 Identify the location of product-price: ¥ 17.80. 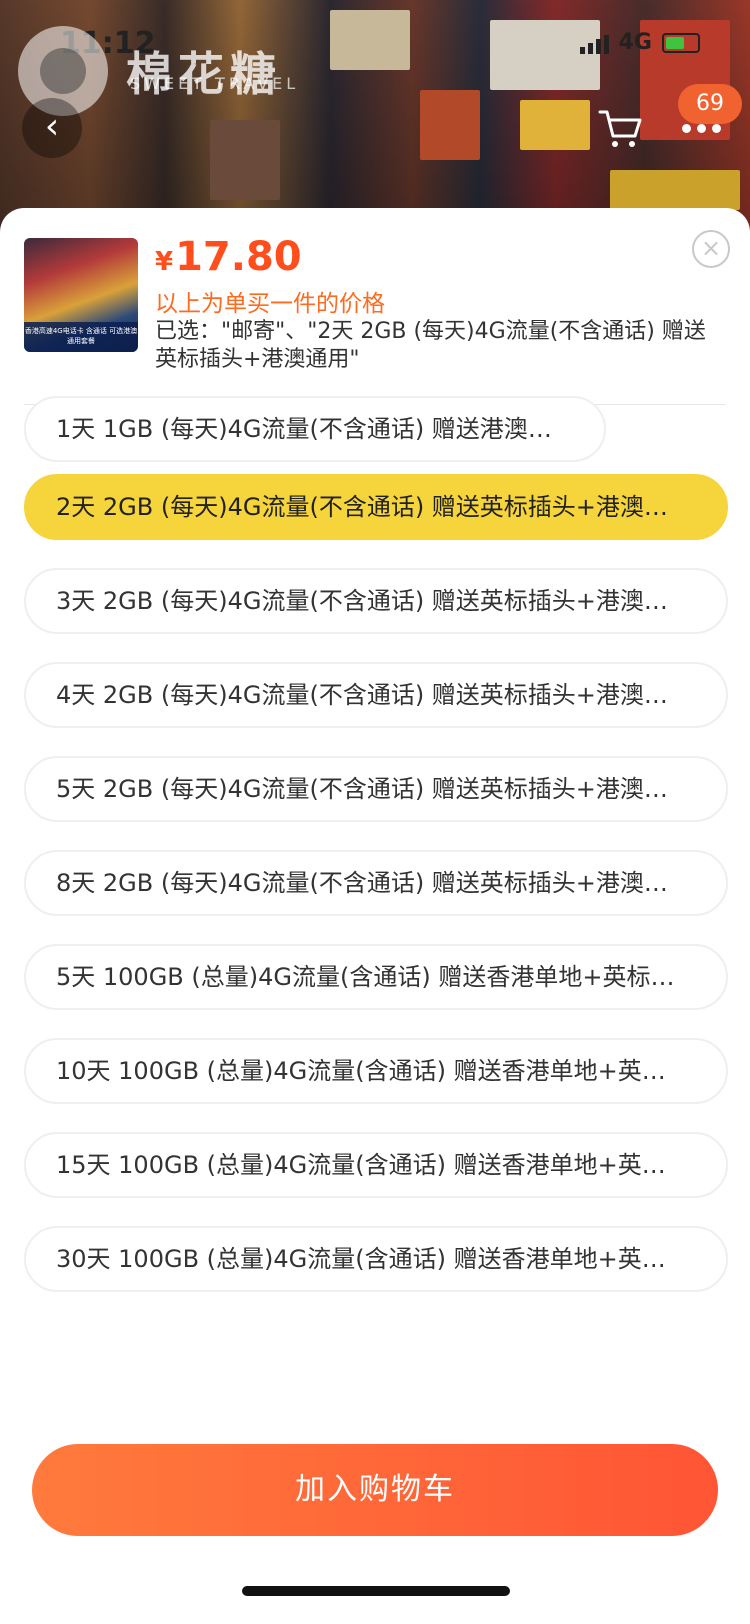
(228, 257).